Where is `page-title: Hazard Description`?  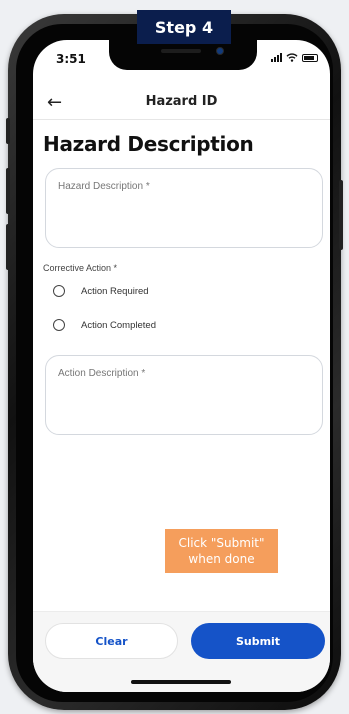 page-title: Hazard Description is located at coordinates (148, 144).